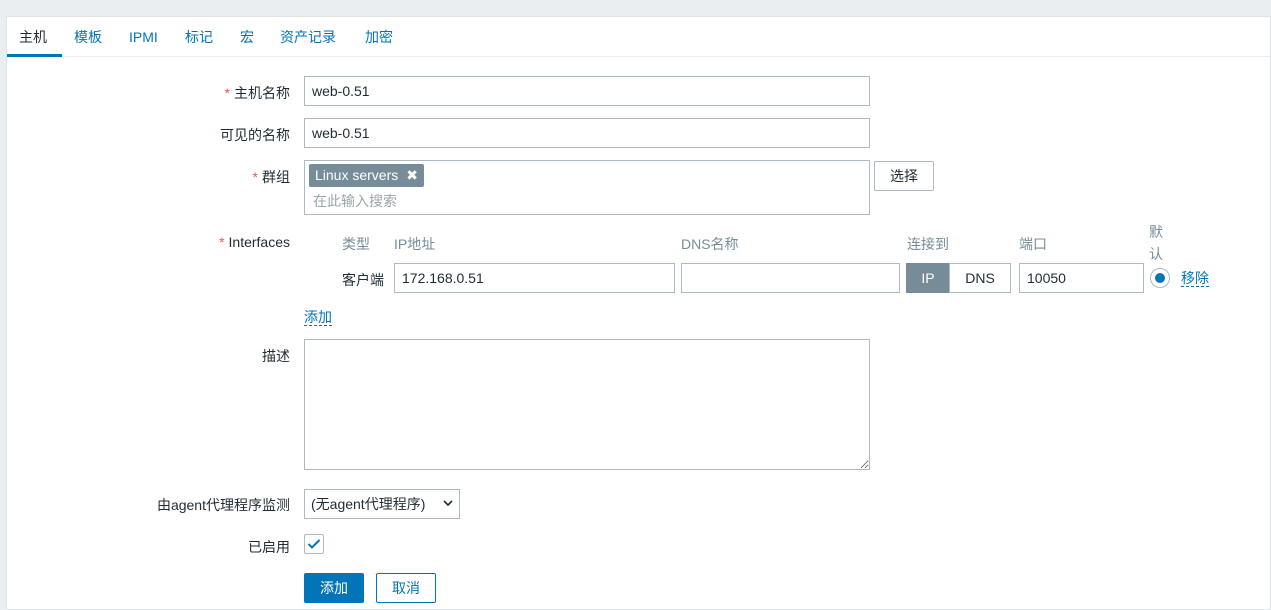 The width and height of the screenshot is (1271, 610). I want to click on tab-templates: 模板, so click(88, 37).